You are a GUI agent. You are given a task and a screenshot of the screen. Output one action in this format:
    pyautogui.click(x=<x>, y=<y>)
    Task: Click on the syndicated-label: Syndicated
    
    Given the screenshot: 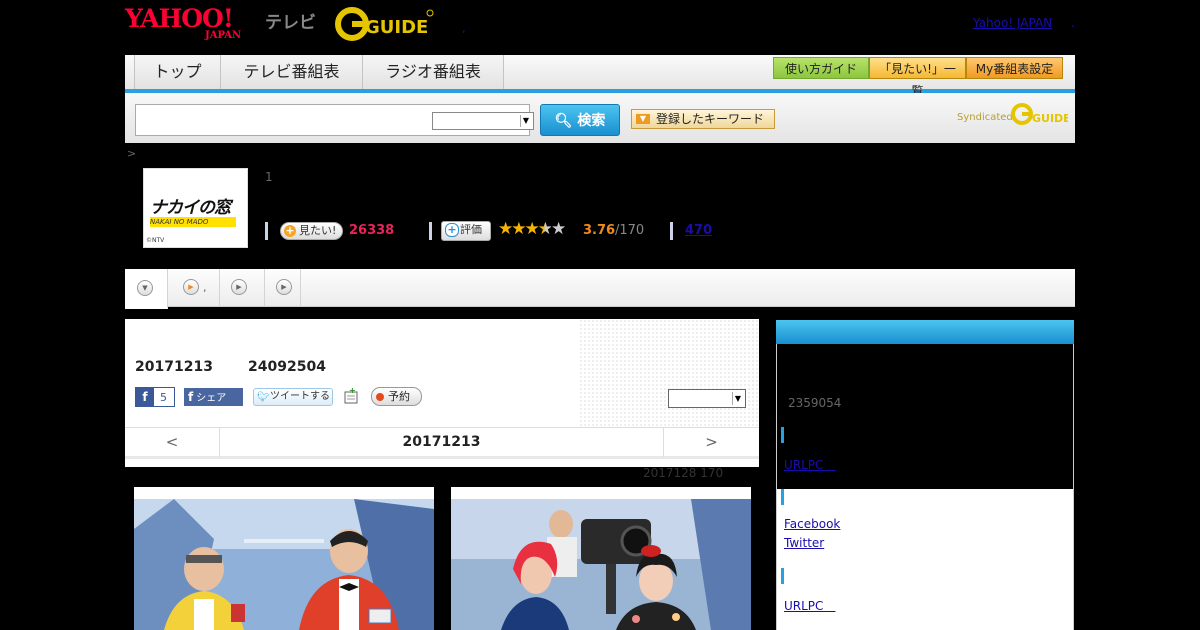 What is the action you would take?
    pyautogui.click(x=985, y=117)
    